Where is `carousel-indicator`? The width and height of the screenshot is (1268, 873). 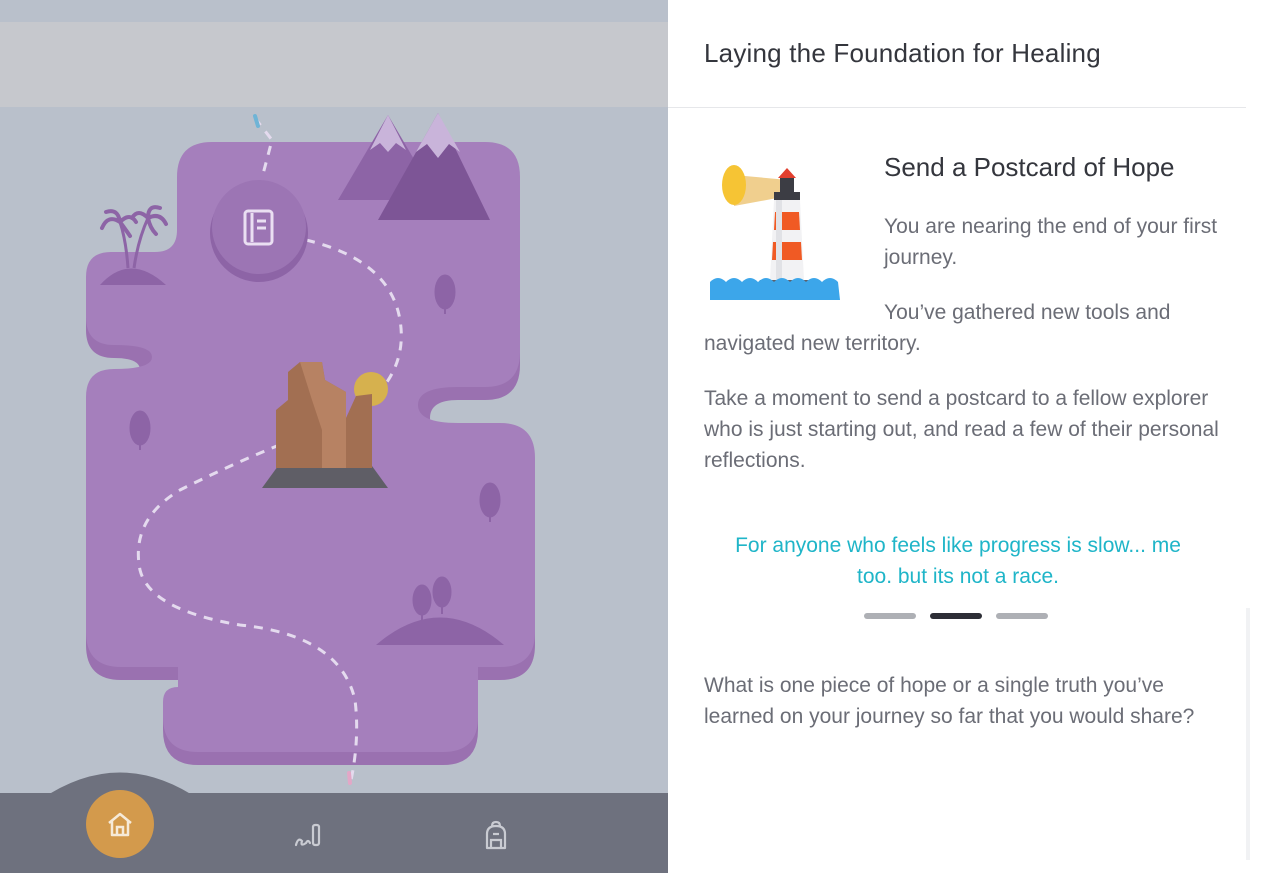 carousel-indicator is located at coordinates (956, 616).